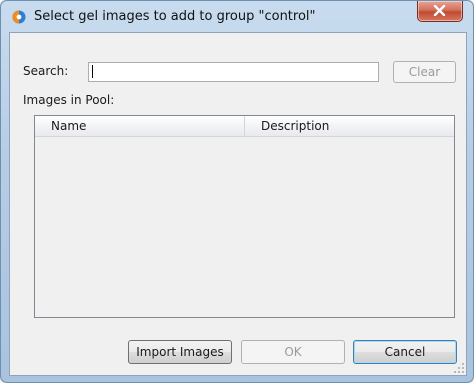 This screenshot has height=383, width=474. Describe the element at coordinates (349, 126) in the screenshot. I see `column-header-description: Description` at that location.